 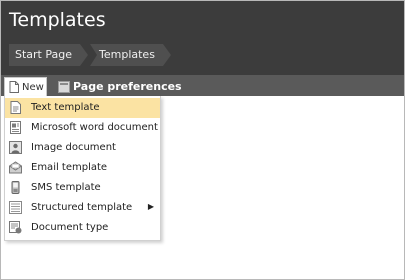 I want to click on new-document-icon, so click(x=14, y=88).